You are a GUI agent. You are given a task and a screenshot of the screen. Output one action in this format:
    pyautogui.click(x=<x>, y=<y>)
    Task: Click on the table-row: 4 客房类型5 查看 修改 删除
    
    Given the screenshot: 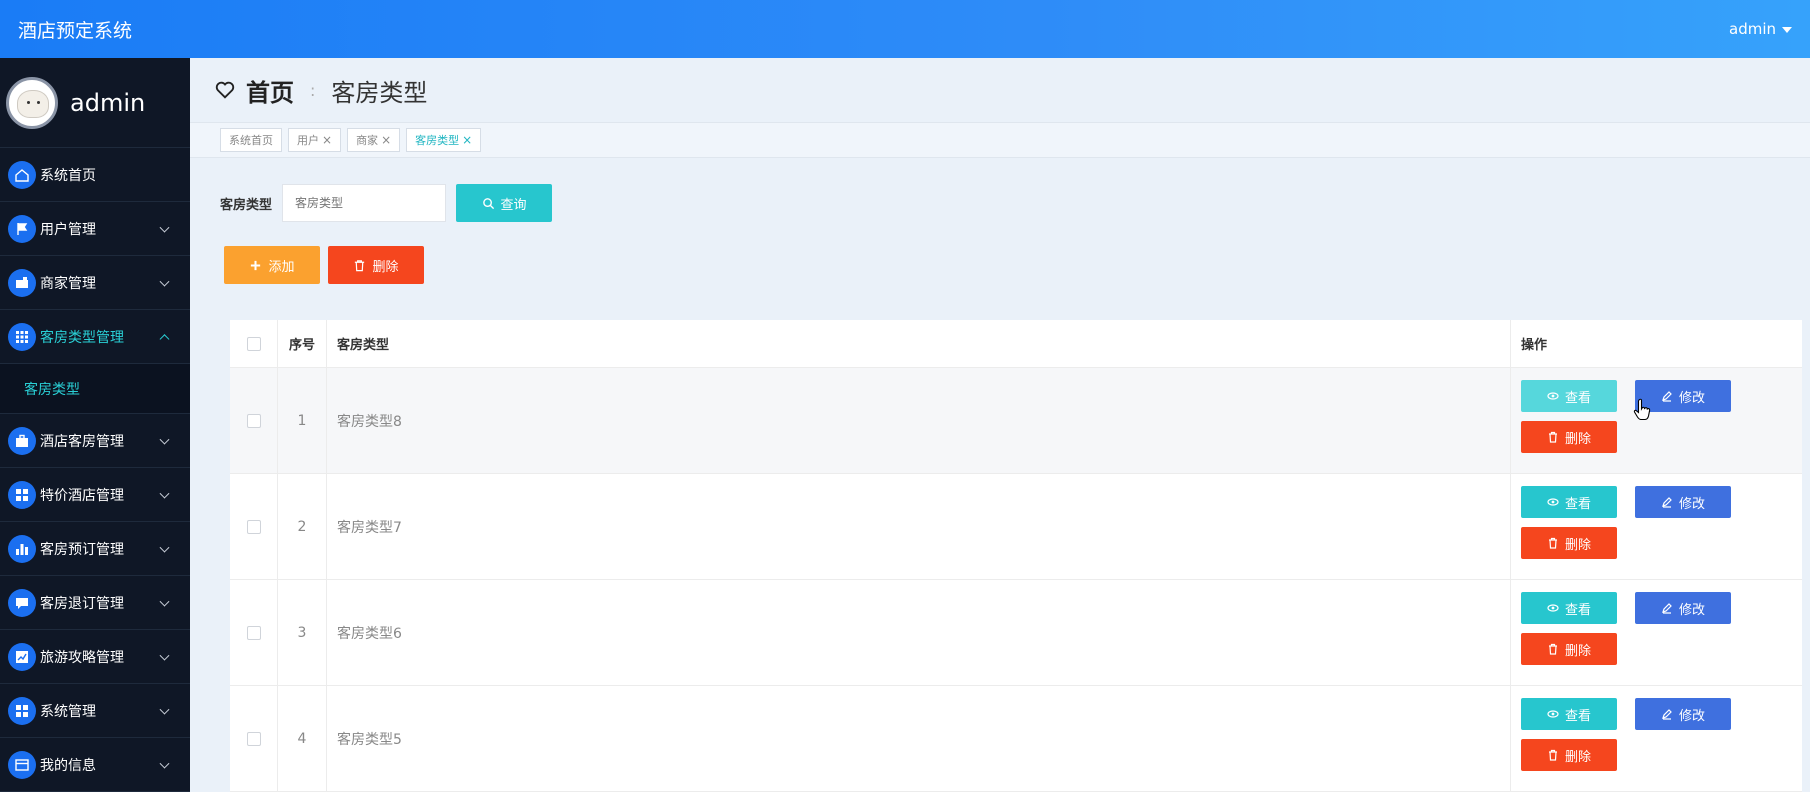 What is the action you would take?
    pyautogui.click(x=1016, y=739)
    